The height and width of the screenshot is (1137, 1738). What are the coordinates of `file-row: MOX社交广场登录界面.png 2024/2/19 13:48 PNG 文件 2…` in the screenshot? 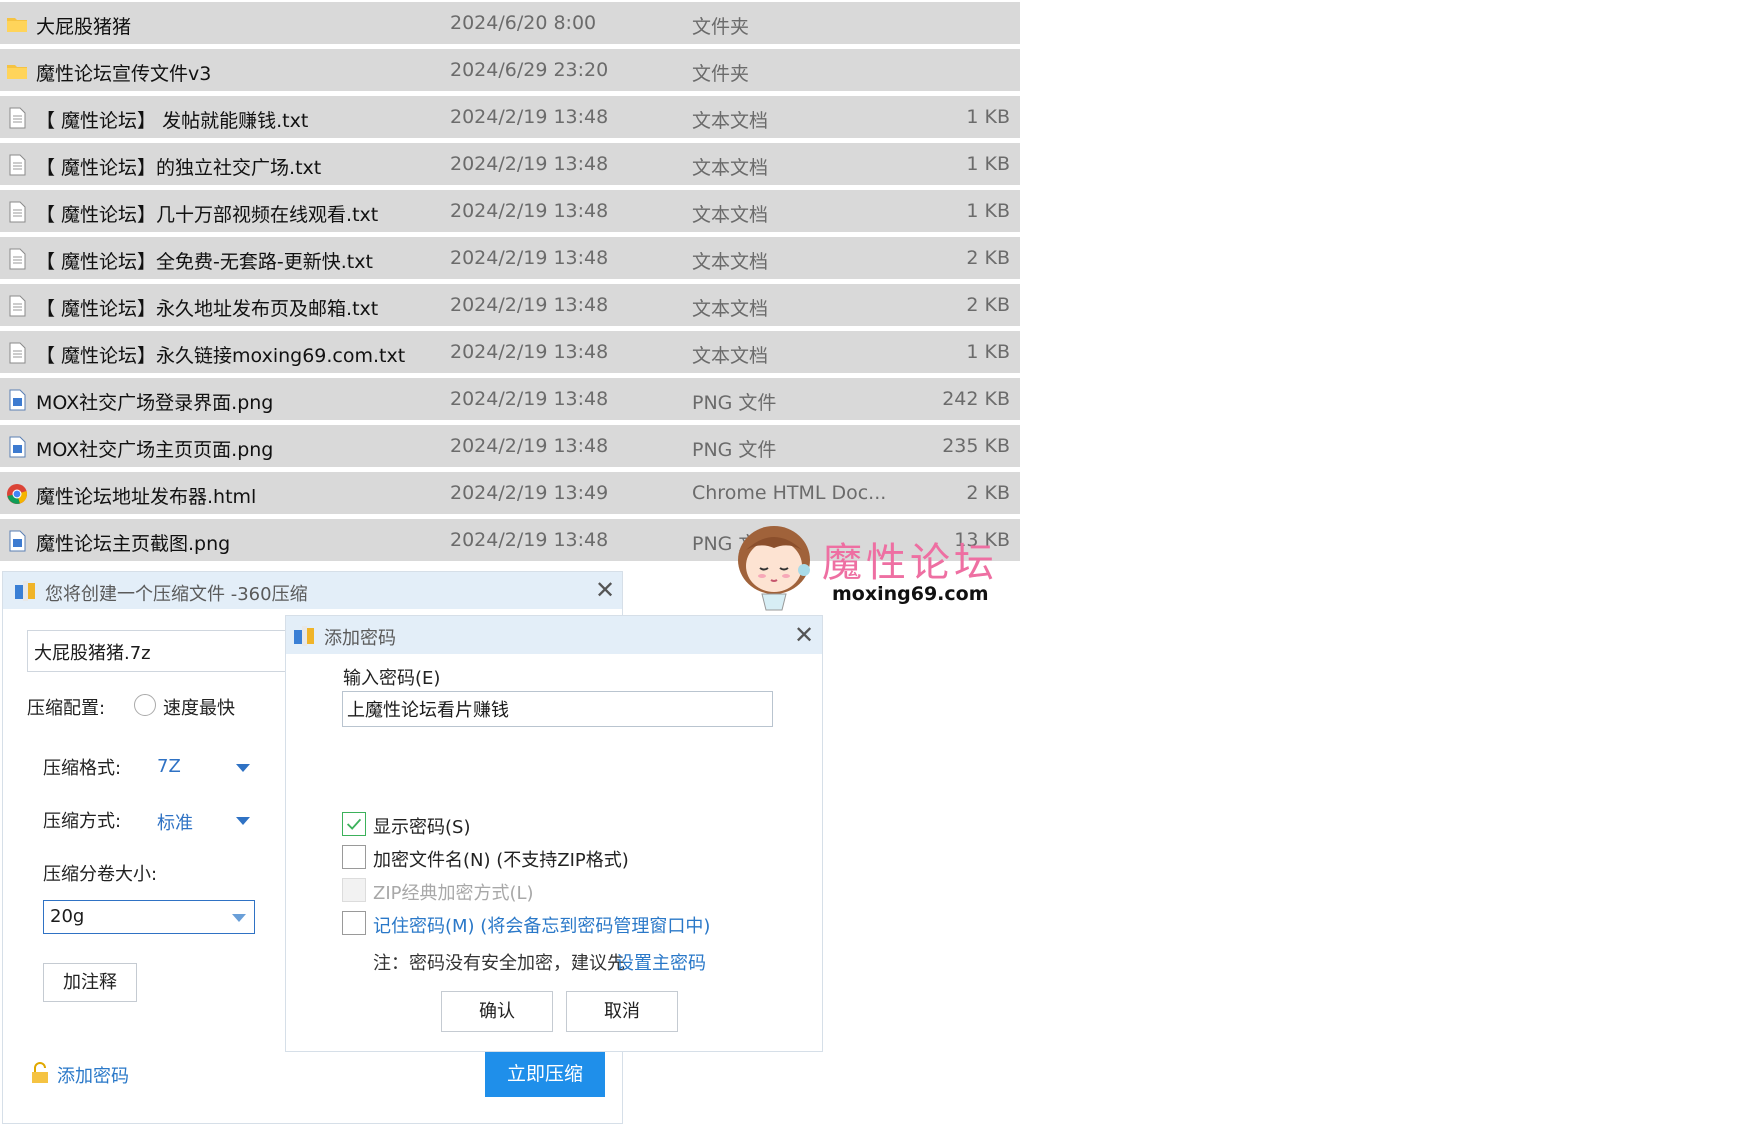 It's located at (510, 399).